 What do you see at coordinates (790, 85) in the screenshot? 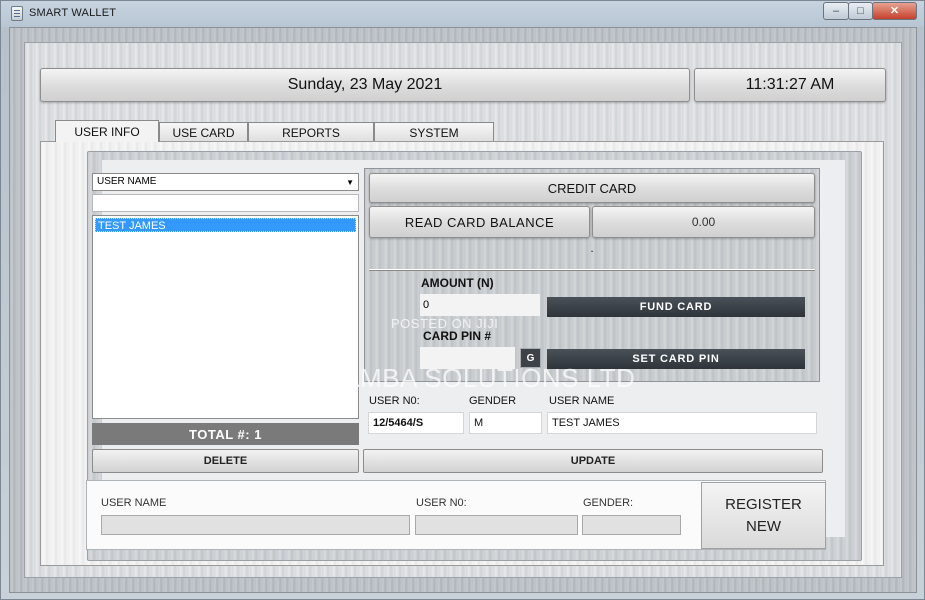
I see `time-display: 11:31:27 AM` at bounding box center [790, 85].